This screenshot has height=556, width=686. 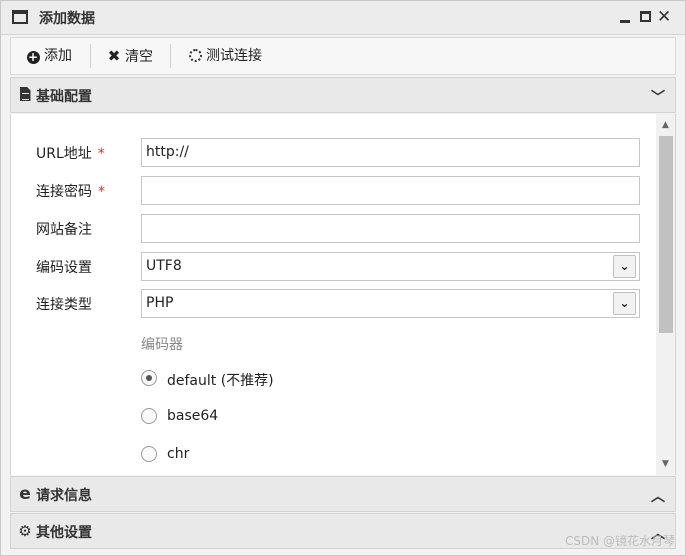 What do you see at coordinates (64, 97) in the screenshot?
I see `section-title-basic: 基础配置` at bounding box center [64, 97].